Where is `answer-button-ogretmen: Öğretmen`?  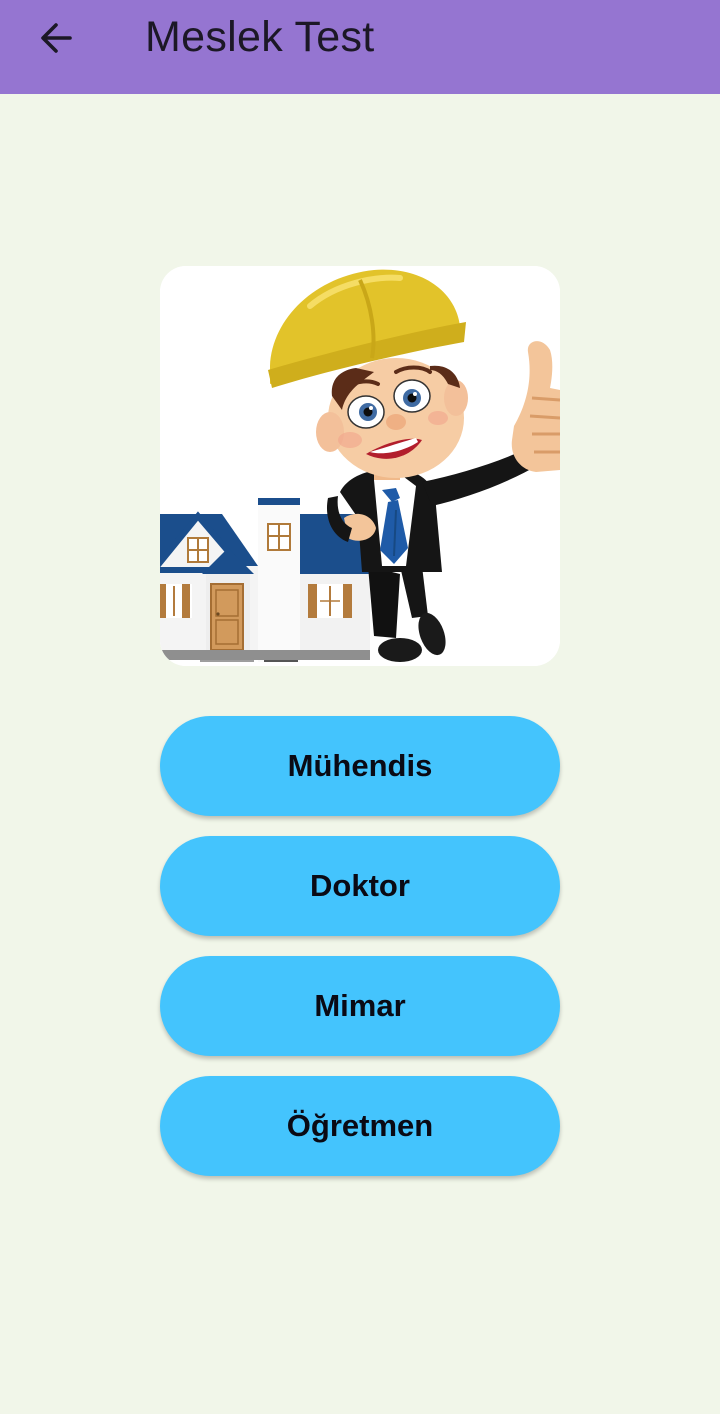 answer-button-ogretmen: Öğretmen is located at coordinates (360, 1126).